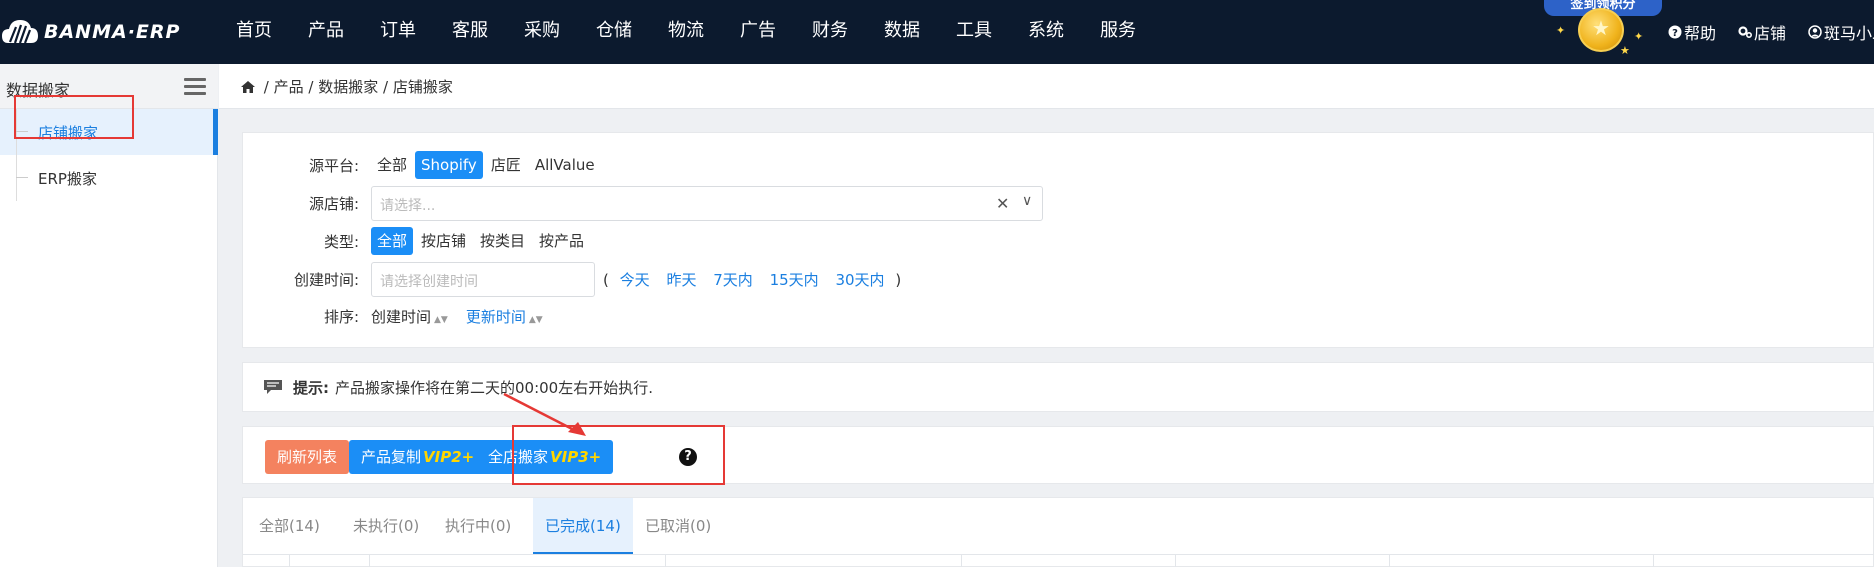 This screenshot has height=567, width=1874. What do you see at coordinates (112, 32) in the screenshot?
I see `brand-name: BANMA·ERP` at bounding box center [112, 32].